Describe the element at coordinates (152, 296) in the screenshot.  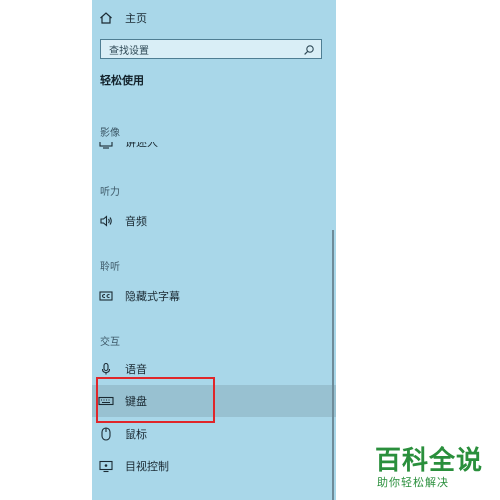
I see `nav-captions-label: 隐藏式字幕` at that location.